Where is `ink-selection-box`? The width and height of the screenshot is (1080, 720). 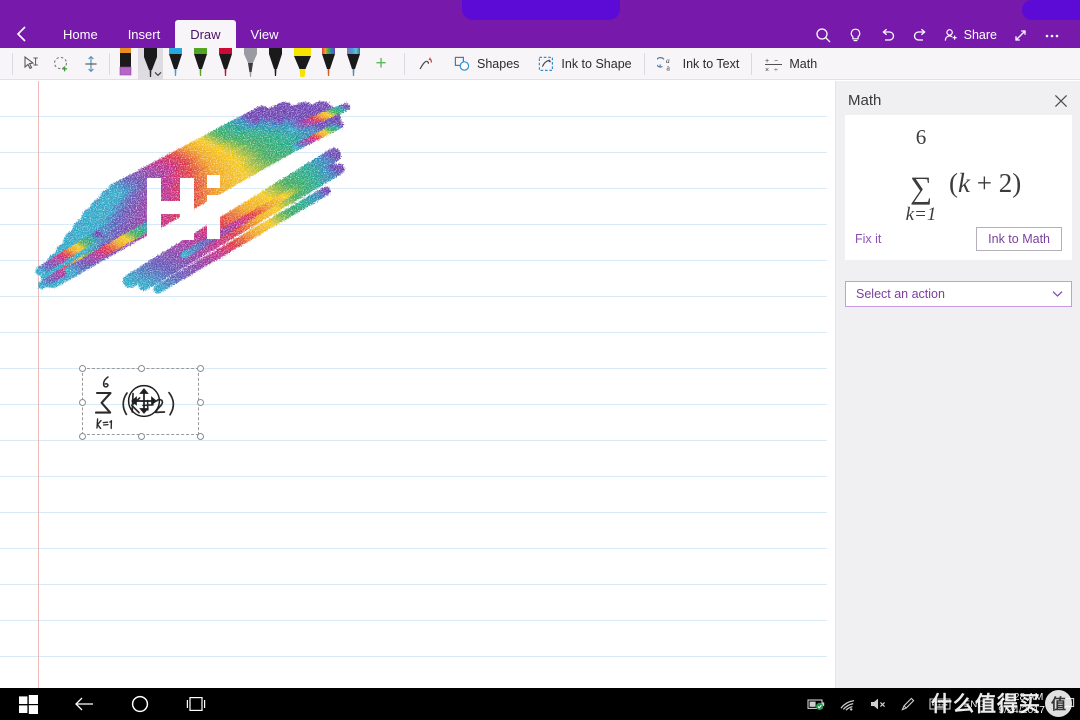
ink-selection-box is located at coordinates (141, 402).